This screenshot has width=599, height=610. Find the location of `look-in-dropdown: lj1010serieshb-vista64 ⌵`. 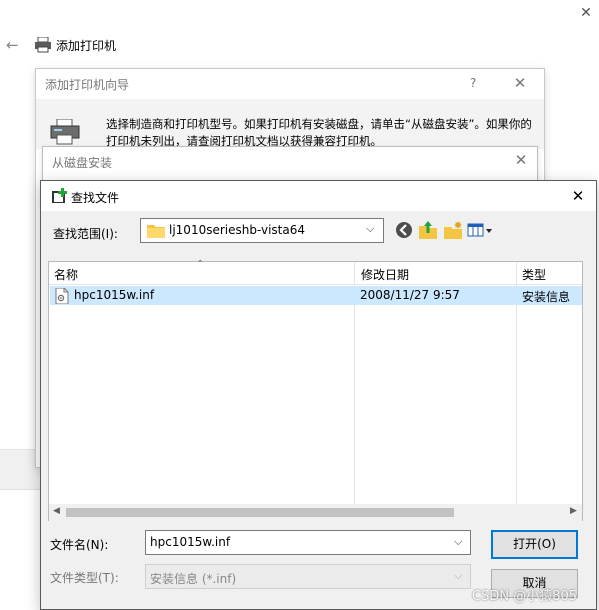

look-in-dropdown: lj1010serieshb-vista64 ⌵ is located at coordinates (262, 230).